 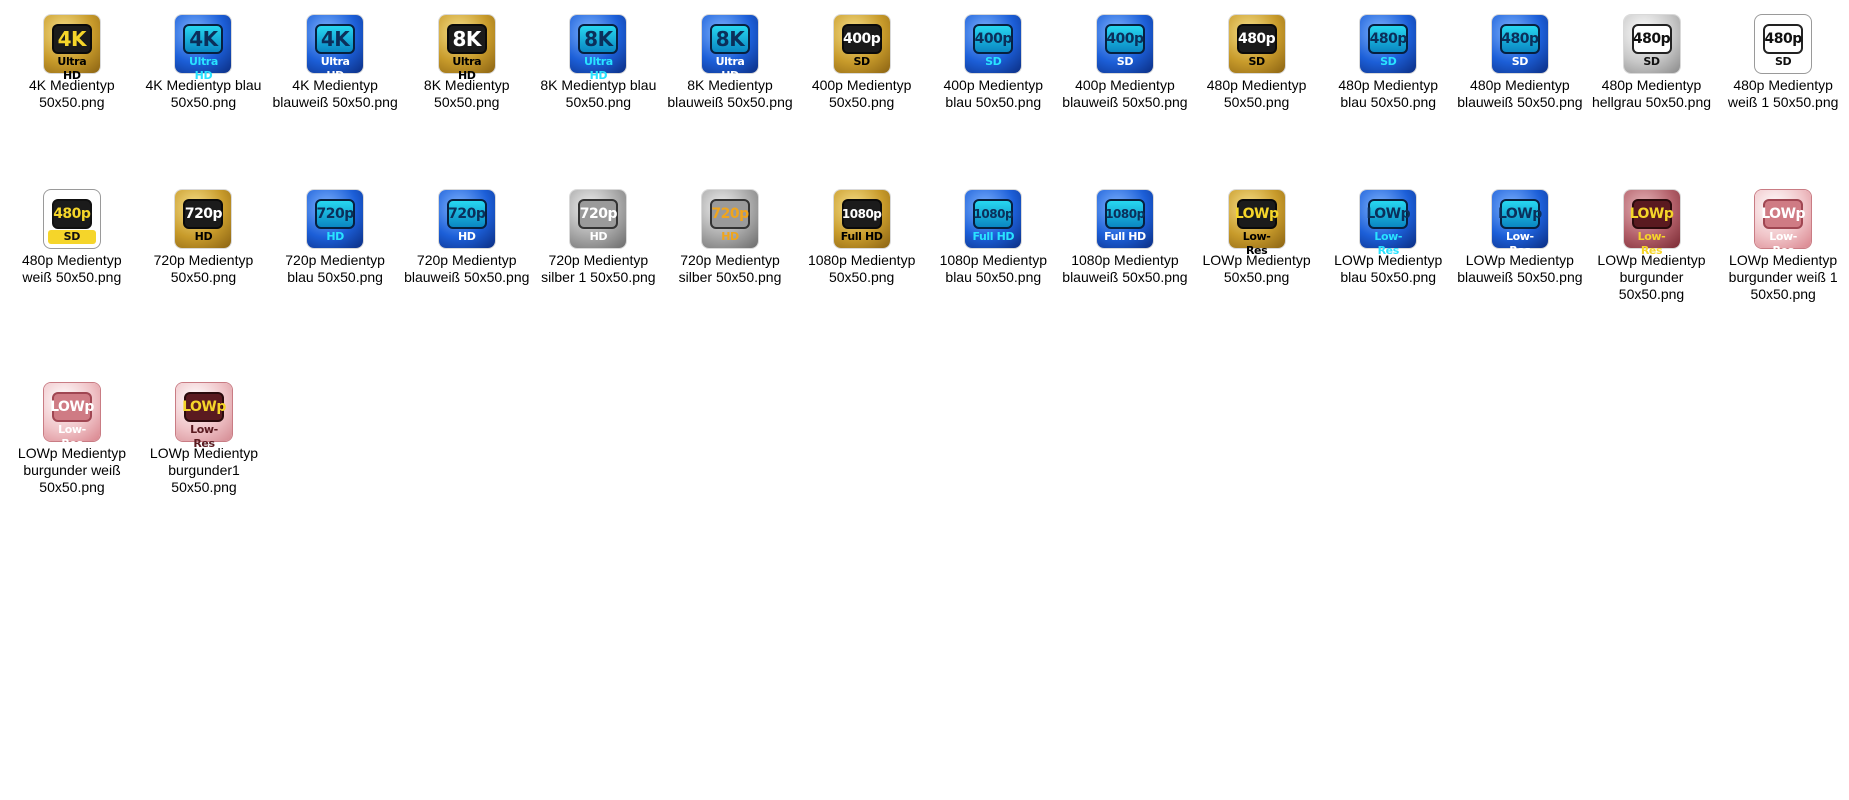 I want to click on 400p-media-type-blue-icon: 400p SD, so click(x=993, y=44).